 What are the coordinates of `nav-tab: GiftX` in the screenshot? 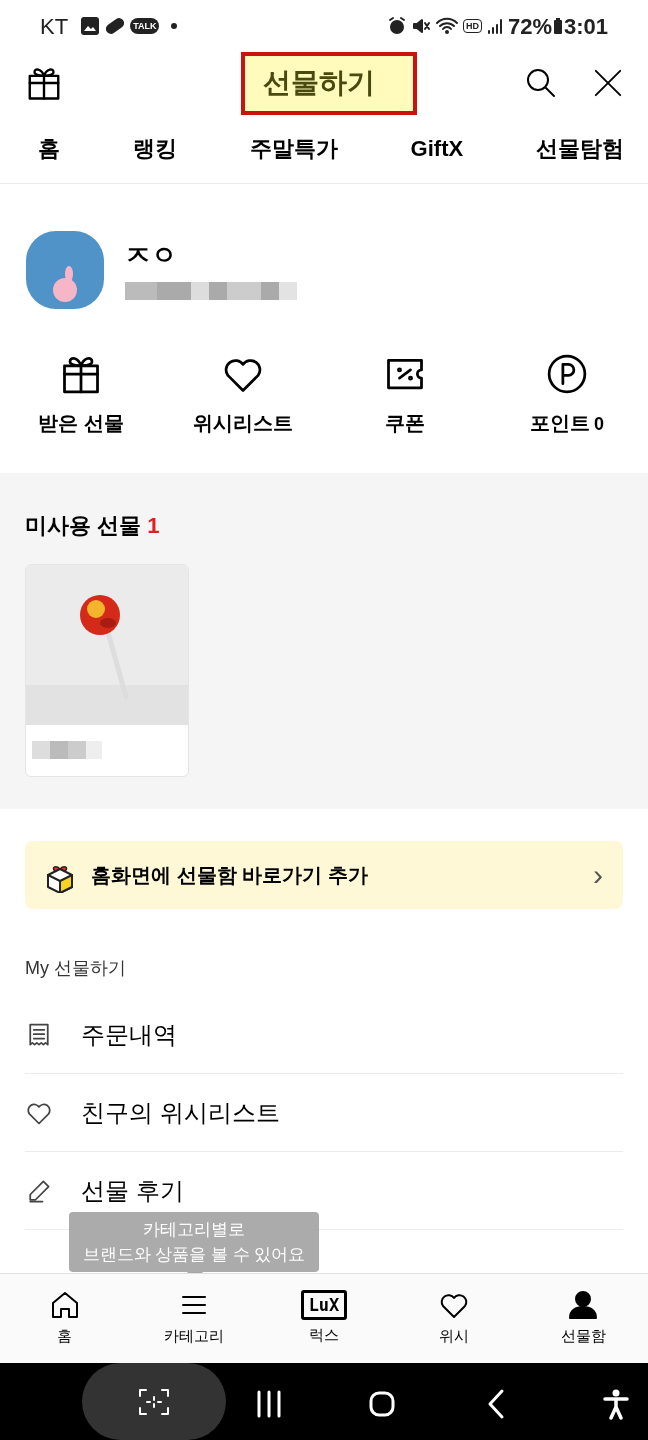 It's located at (437, 148).